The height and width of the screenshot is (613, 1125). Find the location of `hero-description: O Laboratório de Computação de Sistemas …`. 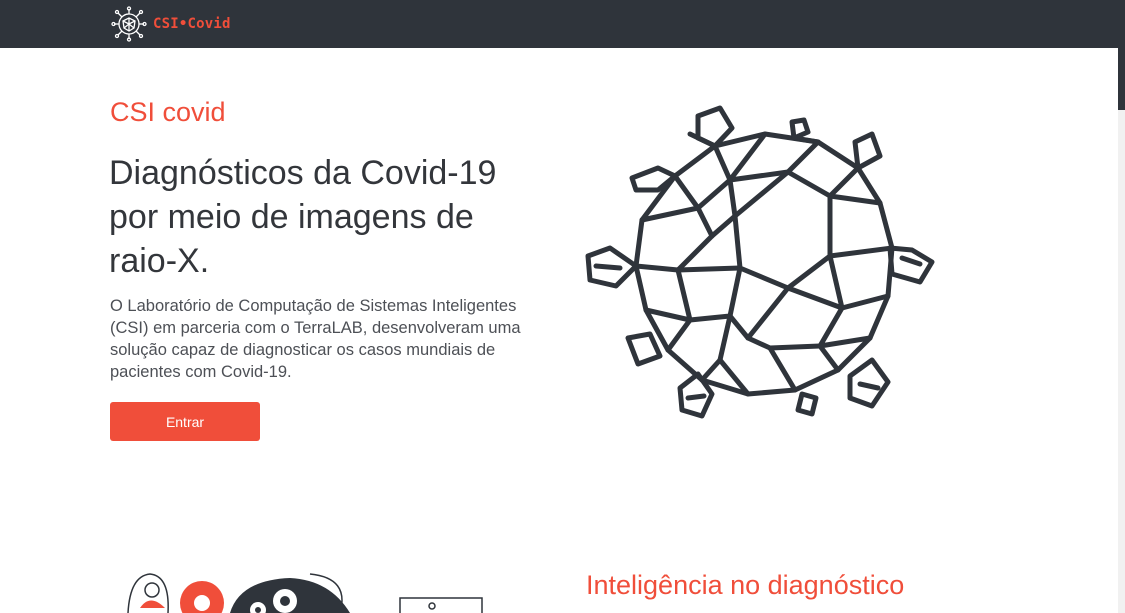

hero-description: O Laboratório de Computação de Sistemas … is located at coordinates (315, 339).